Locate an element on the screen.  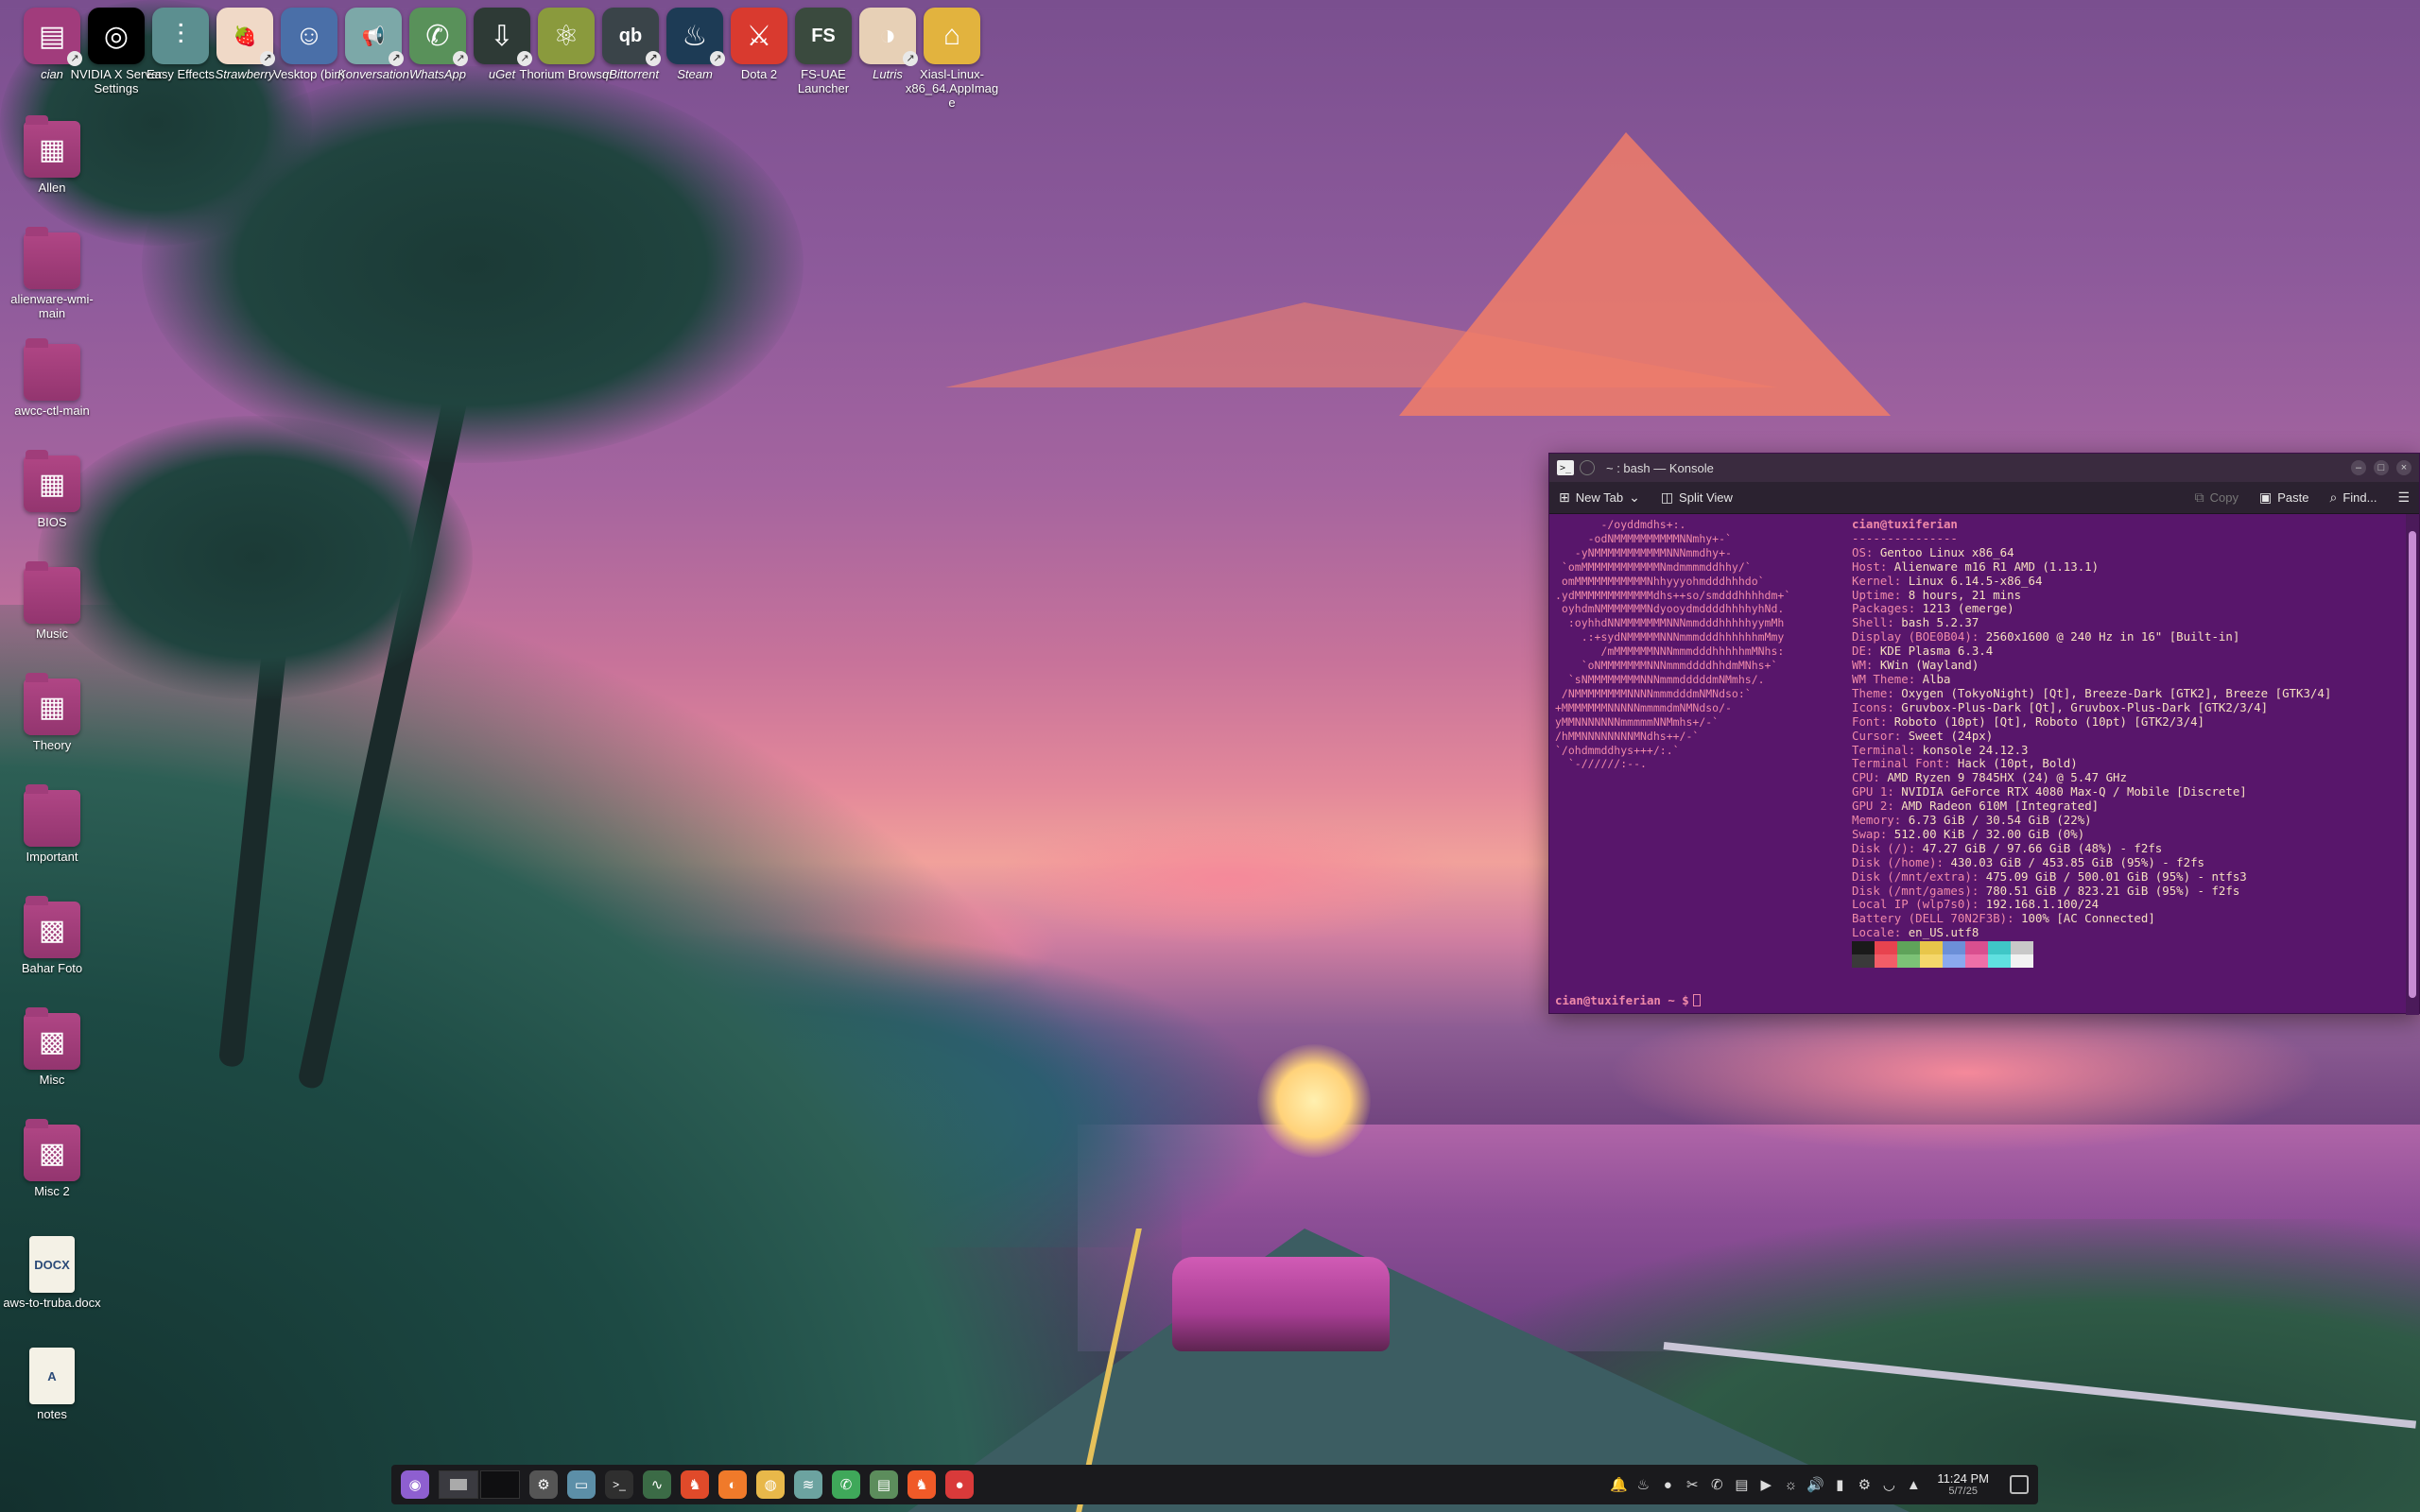
scrollbar is located at coordinates (2412, 764).